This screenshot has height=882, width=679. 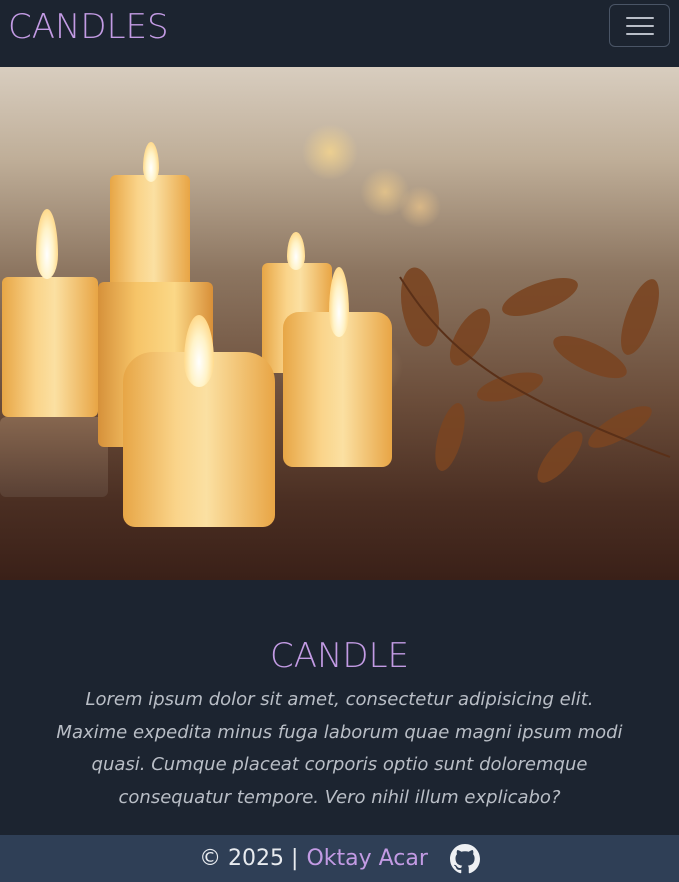 I want to click on github-icon, so click(x=464, y=858).